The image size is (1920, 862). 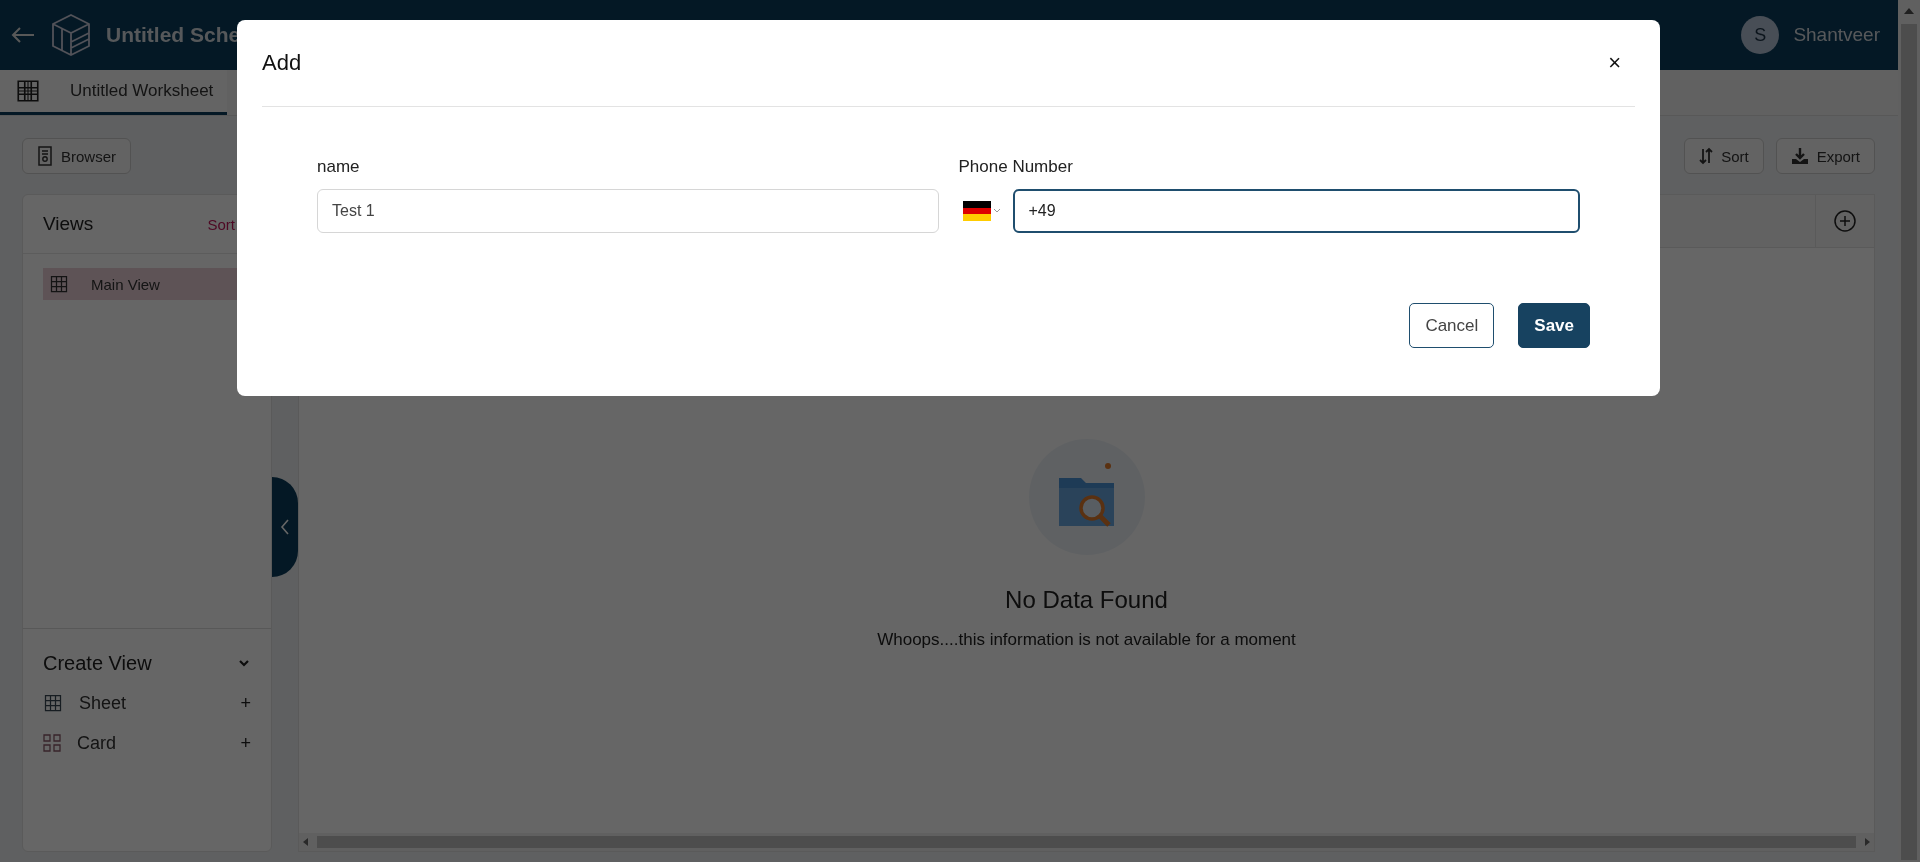 I want to click on schema-title: Untitled Sche, so click(x=173, y=35).